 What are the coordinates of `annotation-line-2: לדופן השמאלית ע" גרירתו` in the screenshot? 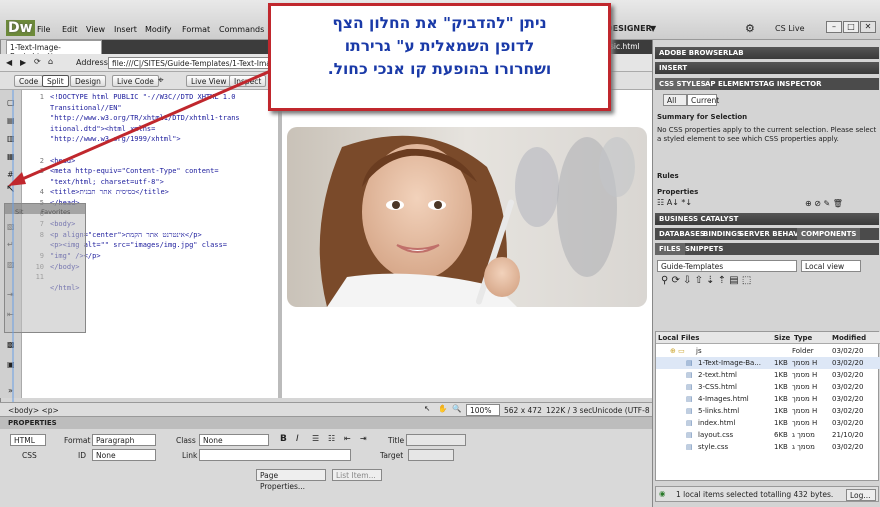 It's located at (439, 46).